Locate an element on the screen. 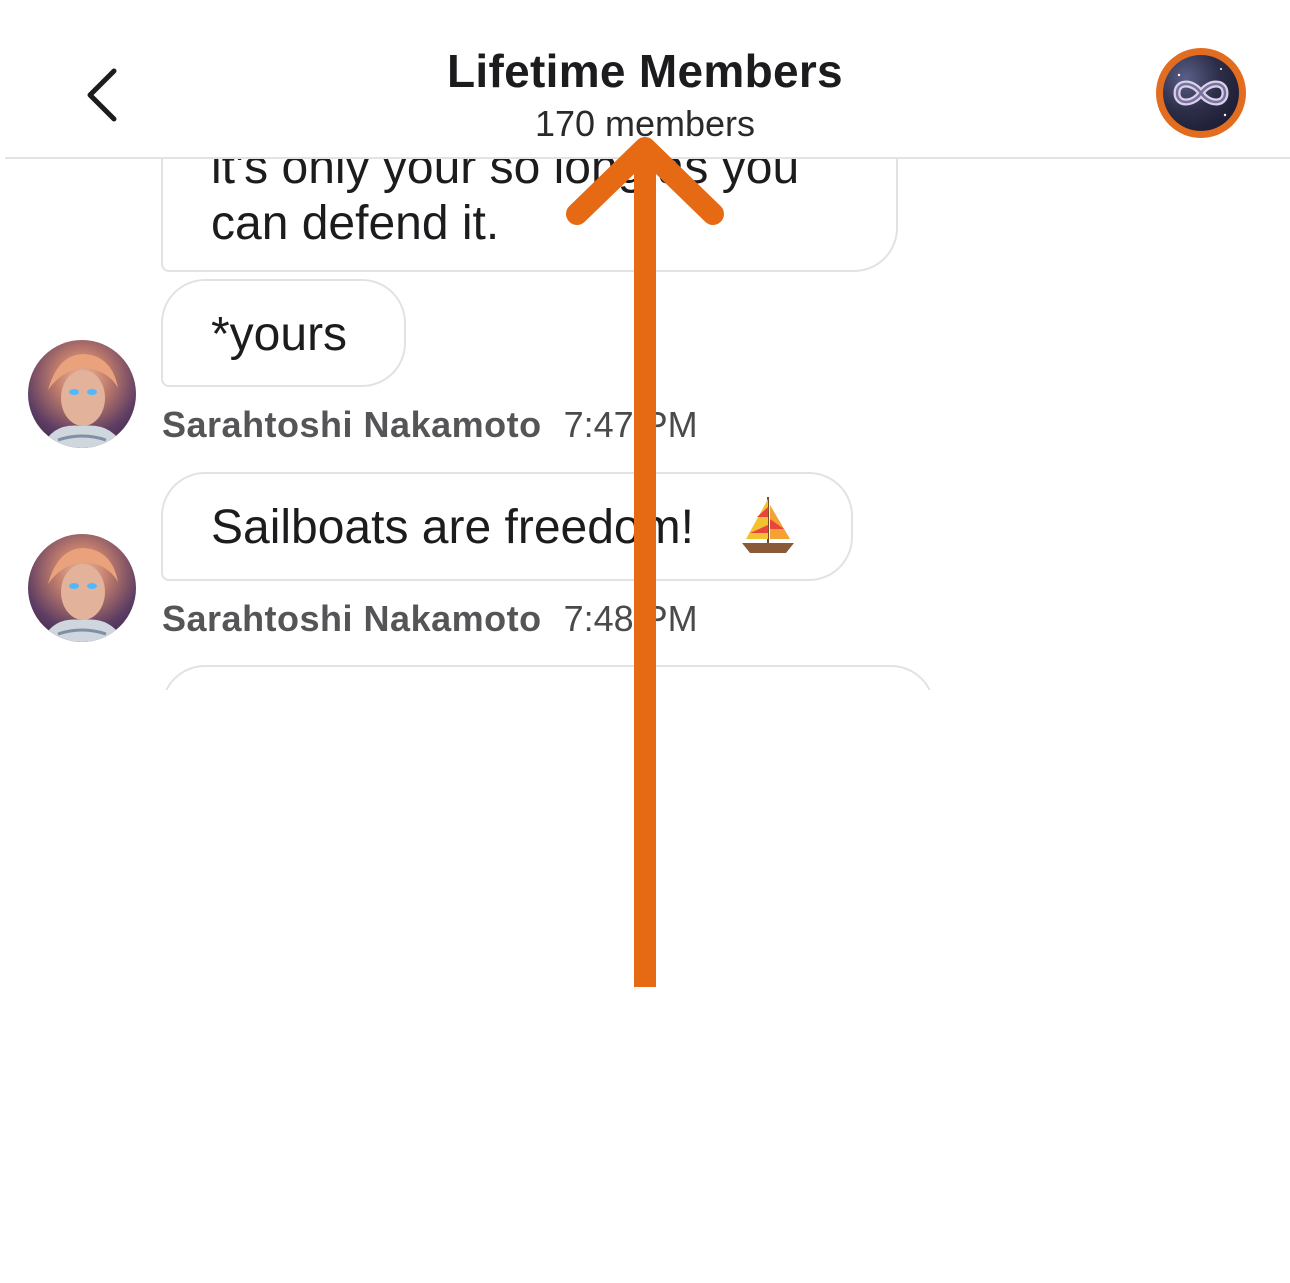  message-text-line: can defend it. is located at coordinates (355, 223).